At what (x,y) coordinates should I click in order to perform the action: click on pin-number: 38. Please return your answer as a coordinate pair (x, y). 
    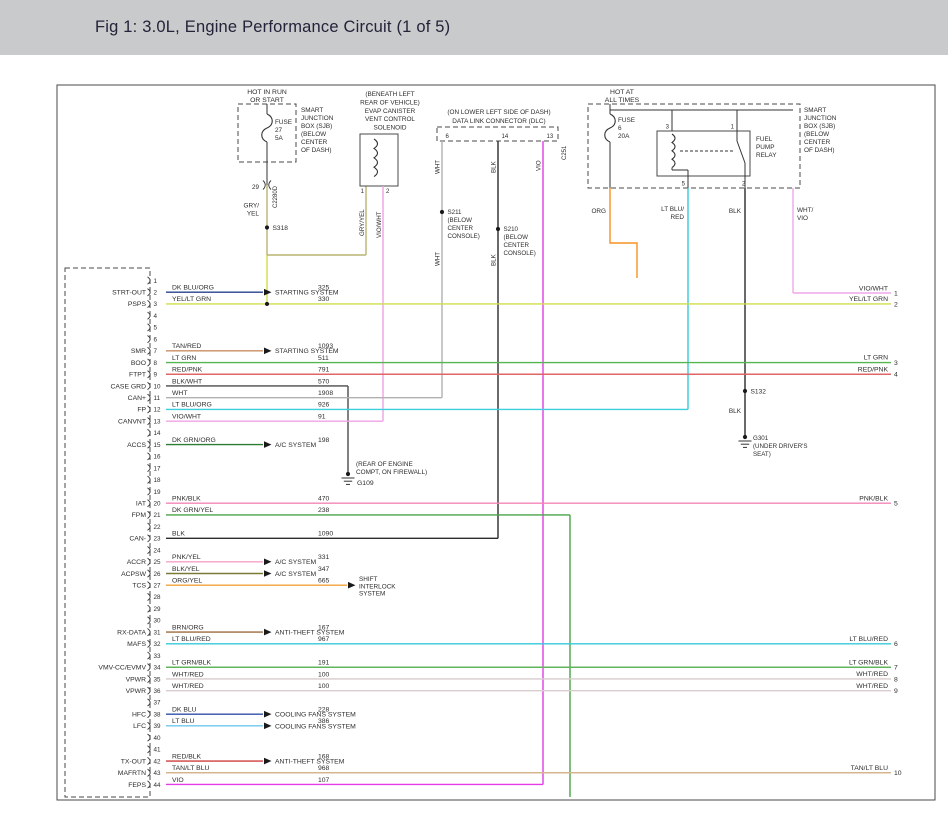
    Looking at the image, I should click on (158, 714).